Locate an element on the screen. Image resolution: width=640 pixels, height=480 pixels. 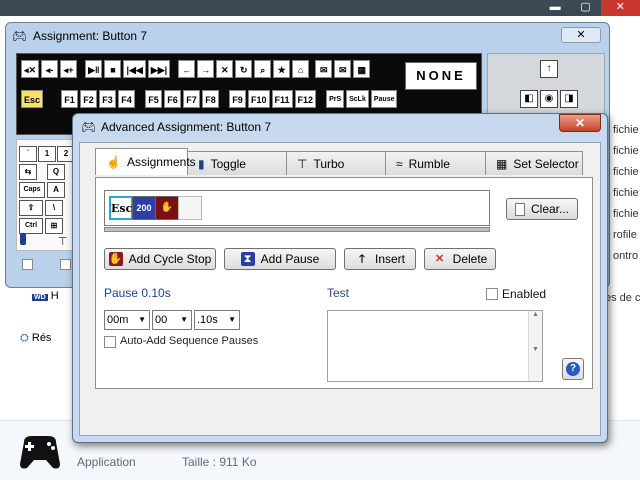
os-close-button: ✕ is located at coordinates (620, 8).